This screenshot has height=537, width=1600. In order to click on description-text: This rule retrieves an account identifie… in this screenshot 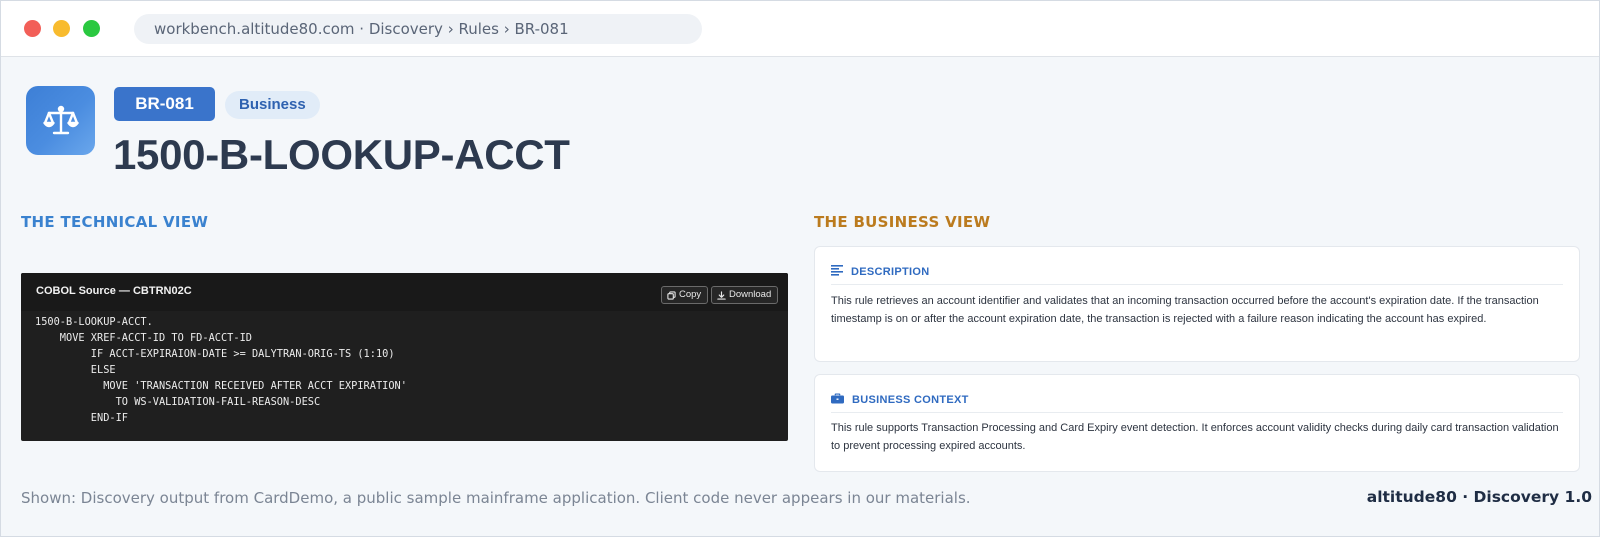, I will do `click(1185, 310)`.